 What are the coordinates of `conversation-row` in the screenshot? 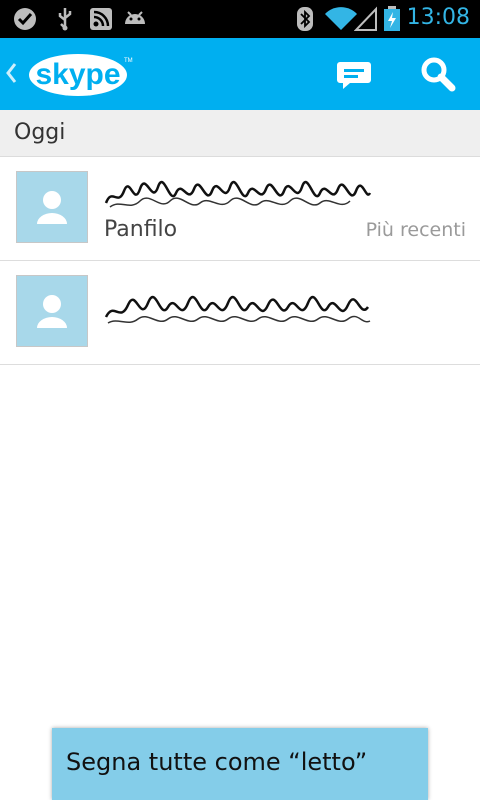 It's located at (240, 313).